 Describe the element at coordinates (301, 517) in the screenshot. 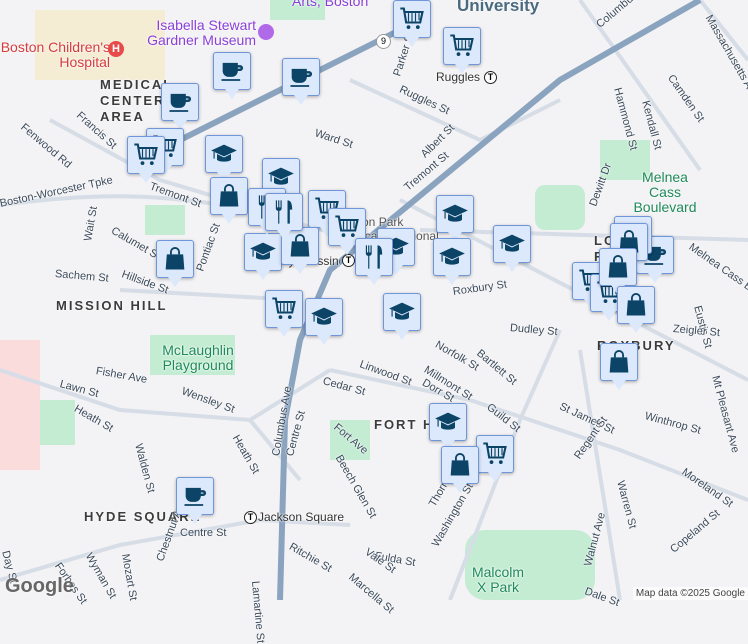

I see `station-label: Jackson Square` at that location.